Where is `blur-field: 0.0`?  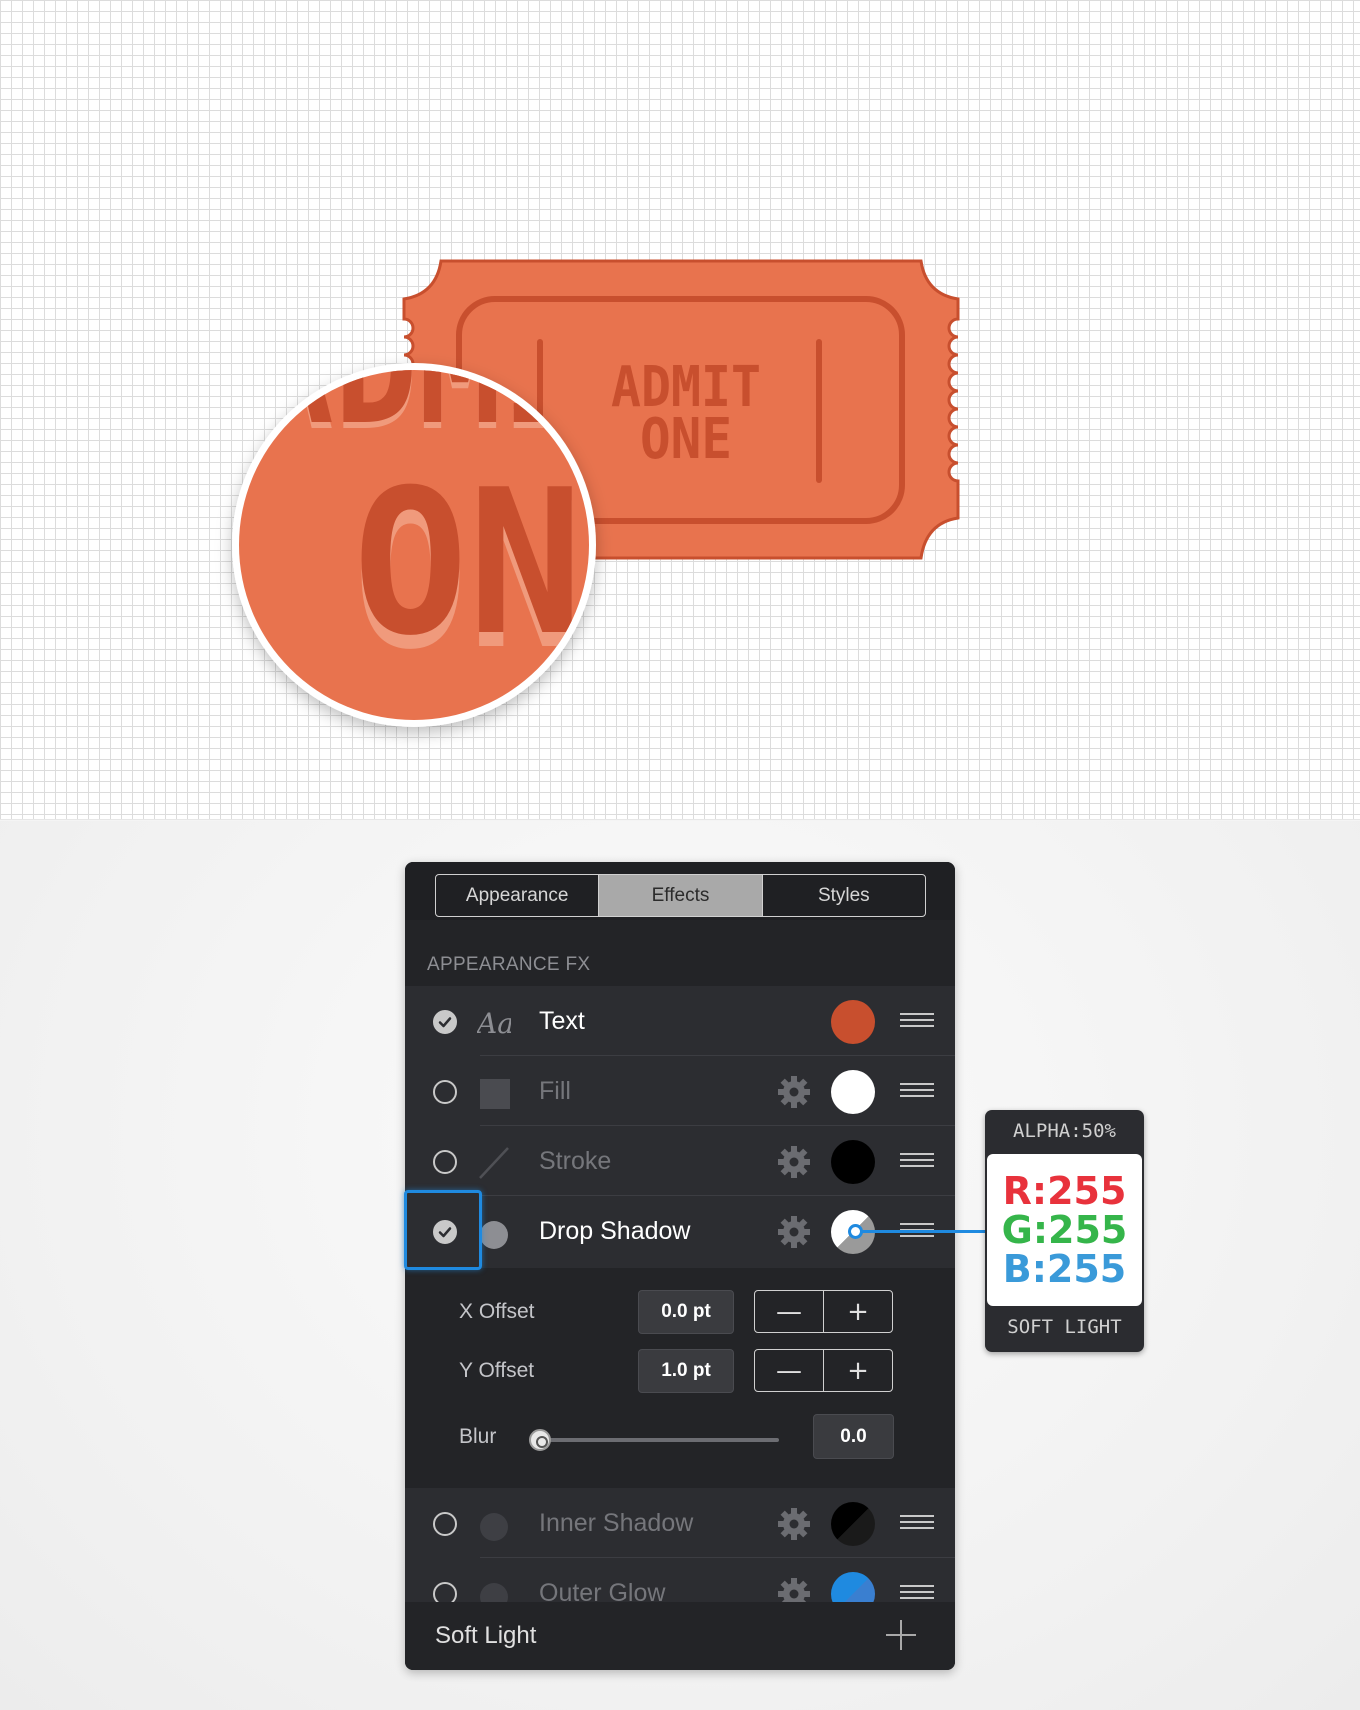 blur-field: 0.0 is located at coordinates (853, 1436).